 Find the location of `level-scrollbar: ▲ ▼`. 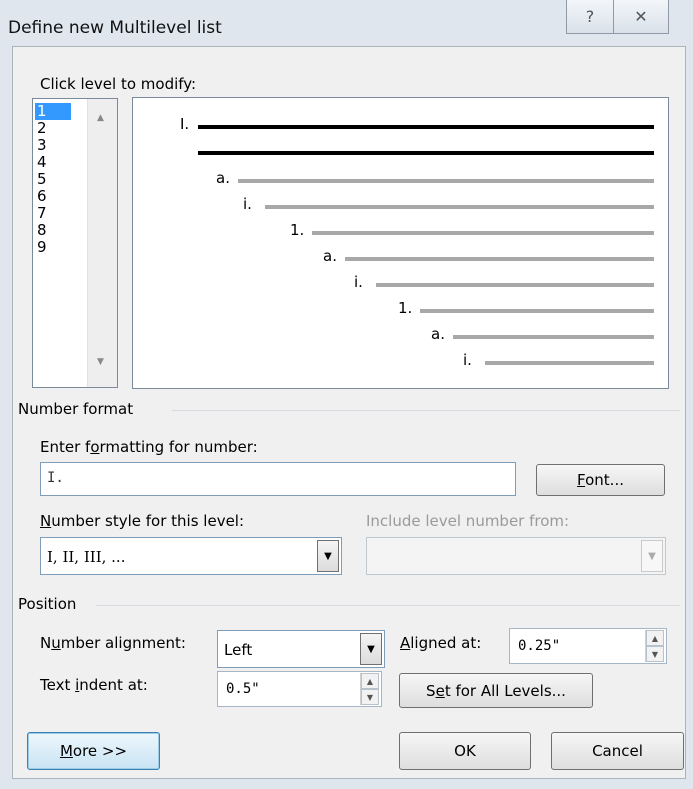

level-scrollbar: ▲ ▼ is located at coordinates (102, 243).